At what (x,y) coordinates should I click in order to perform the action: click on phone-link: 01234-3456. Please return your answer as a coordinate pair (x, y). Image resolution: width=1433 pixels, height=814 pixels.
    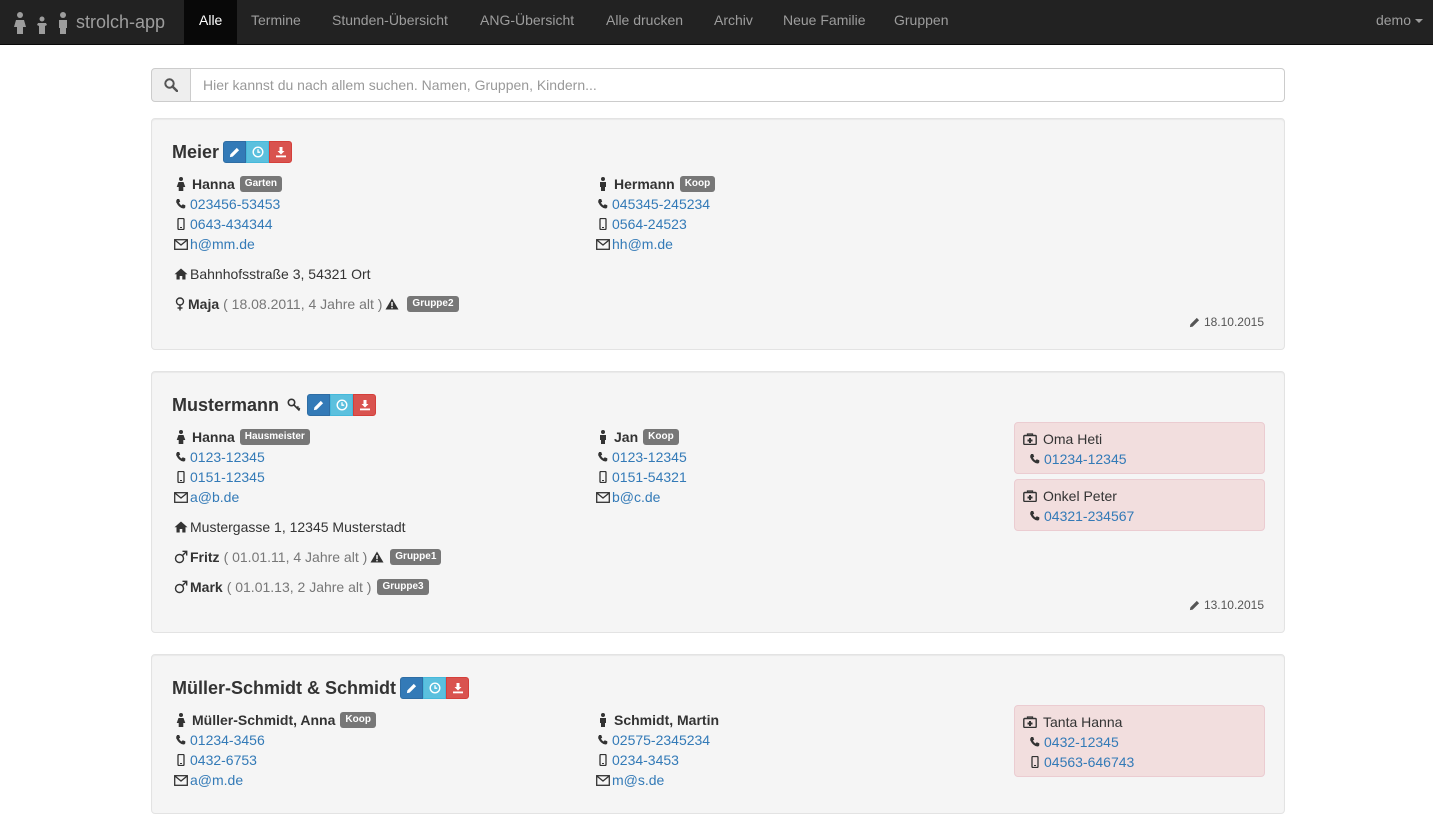
    Looking at the image, I should click on (227, 740).